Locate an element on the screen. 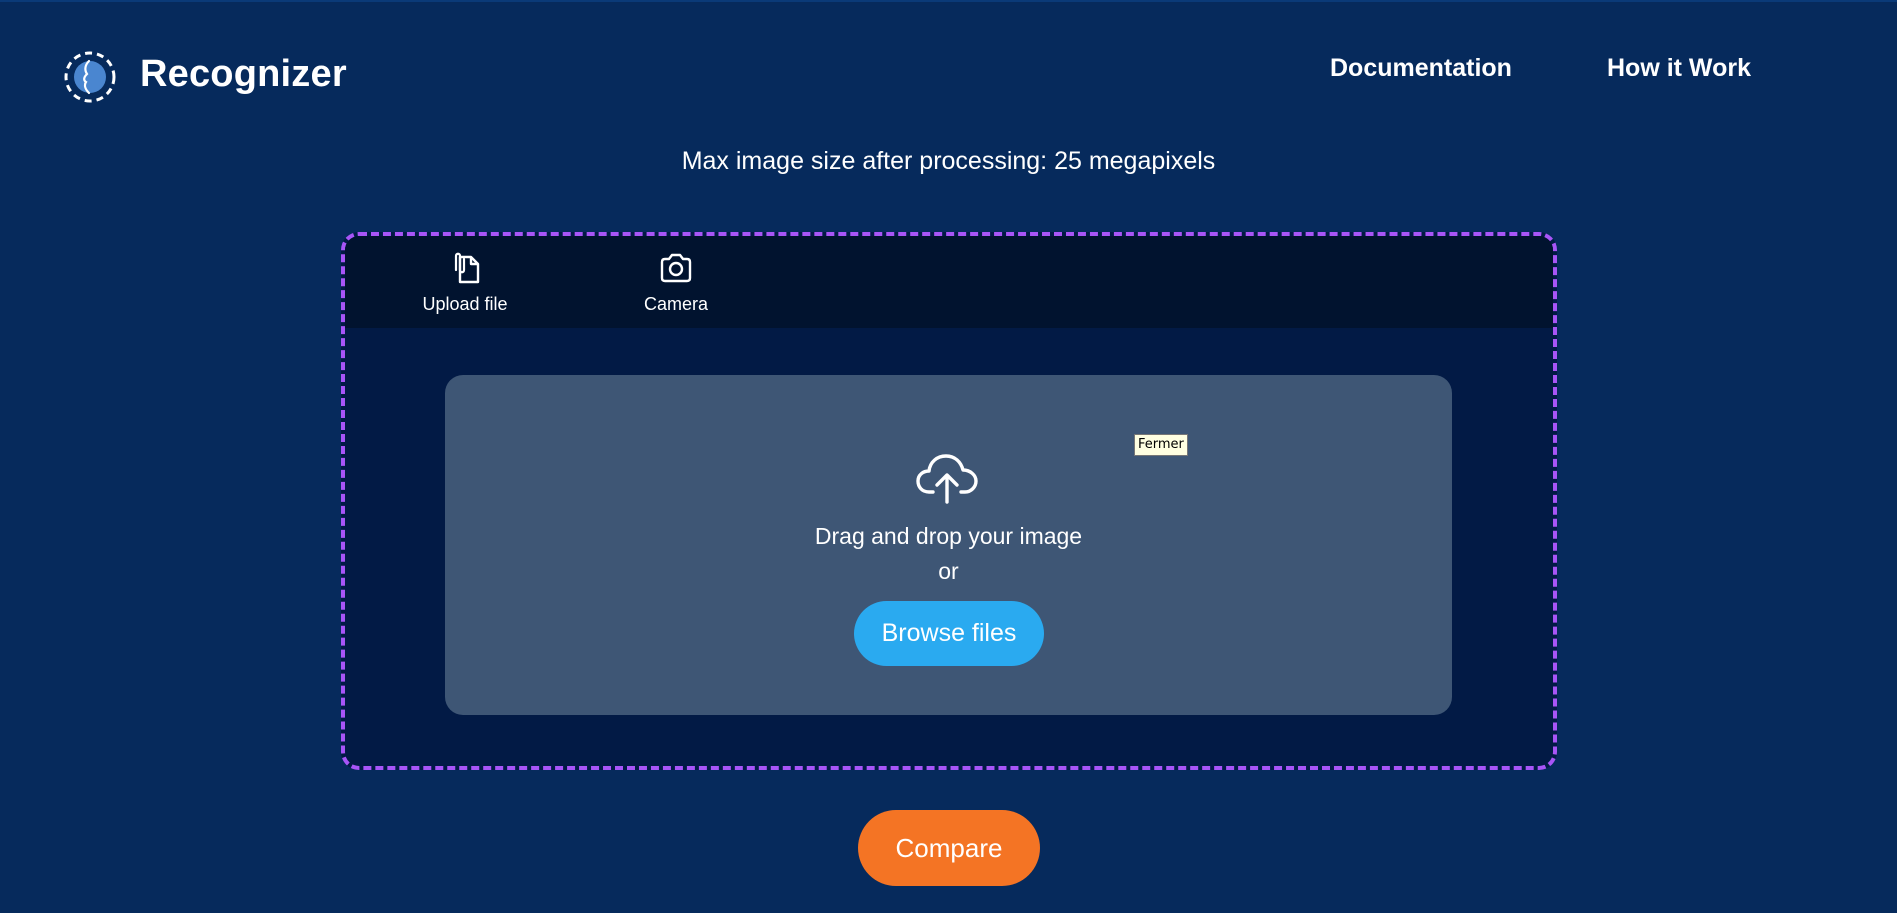 The width and height of the screenshot is (1897, 913). drag-drop-instruction: Drag and drop your image is located at coordinates (948, 536).